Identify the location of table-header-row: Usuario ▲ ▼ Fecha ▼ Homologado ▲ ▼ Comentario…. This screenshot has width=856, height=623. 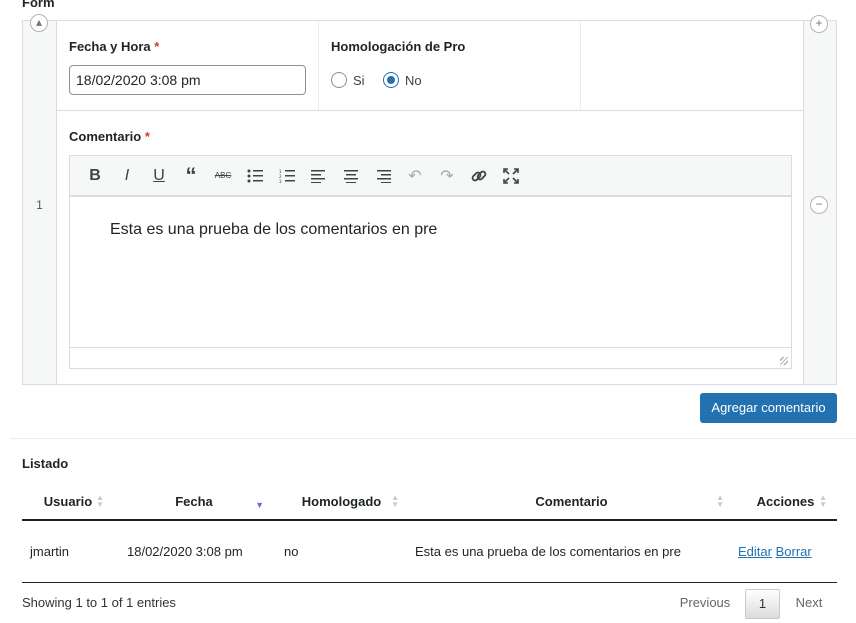
(429, 502).